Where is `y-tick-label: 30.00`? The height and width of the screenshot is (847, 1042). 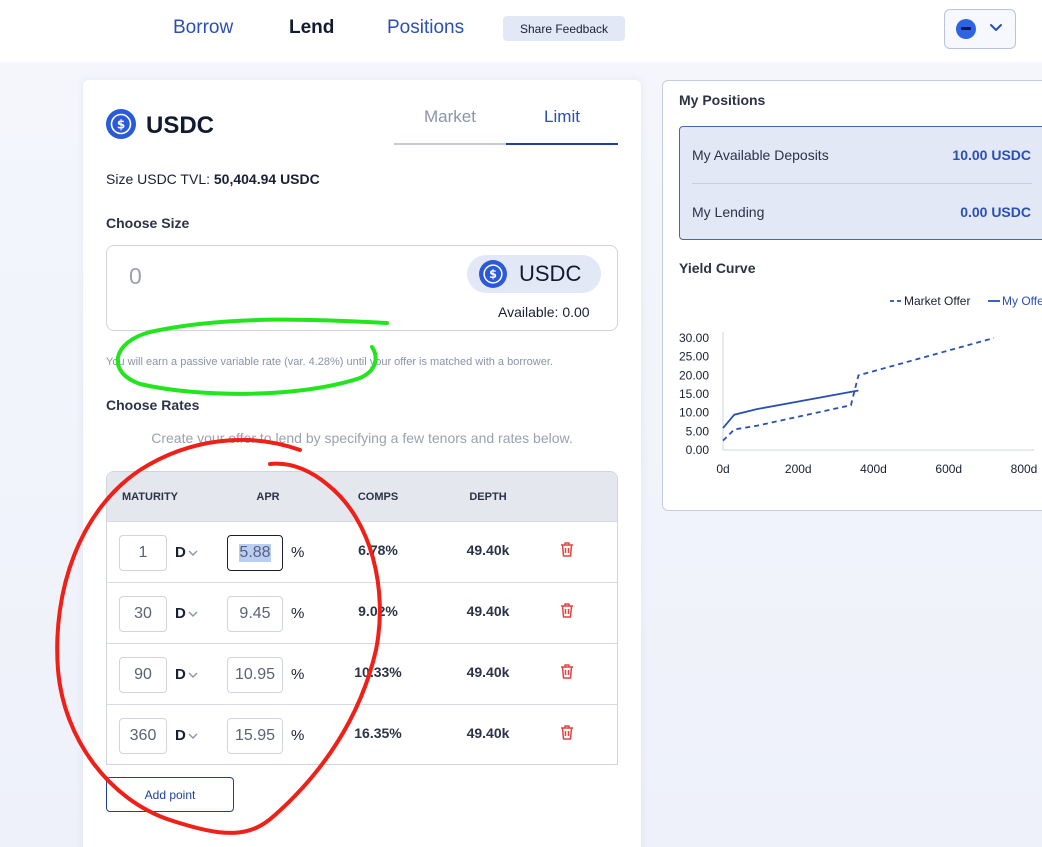 y-tick-label: 30.00 is located at coordinates (694, 338).